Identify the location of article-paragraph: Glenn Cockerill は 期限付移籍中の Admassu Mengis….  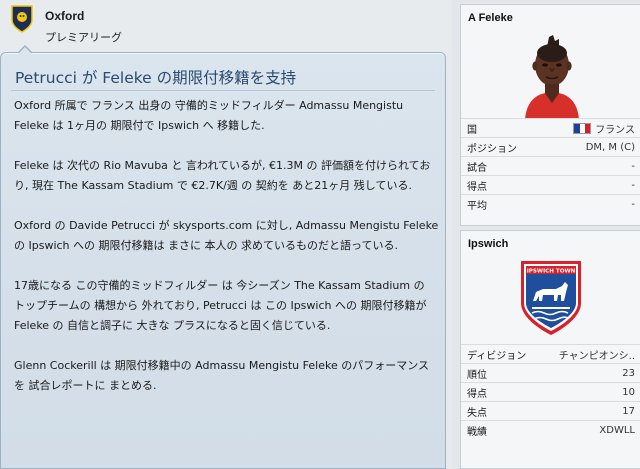
(221, 375).